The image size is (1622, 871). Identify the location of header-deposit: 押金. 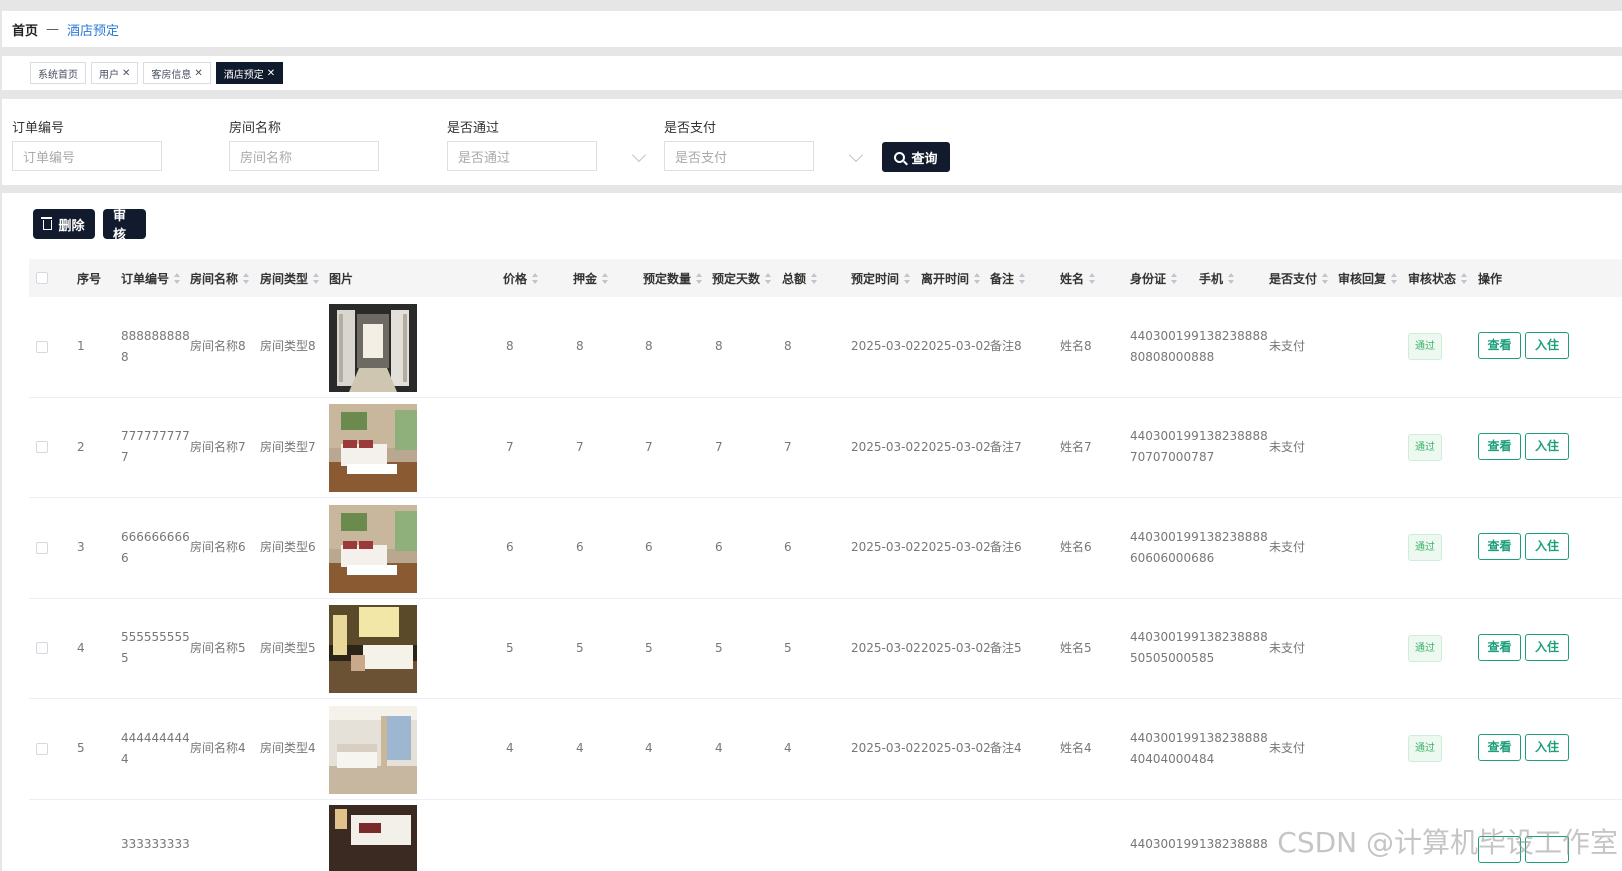
(591, 278).